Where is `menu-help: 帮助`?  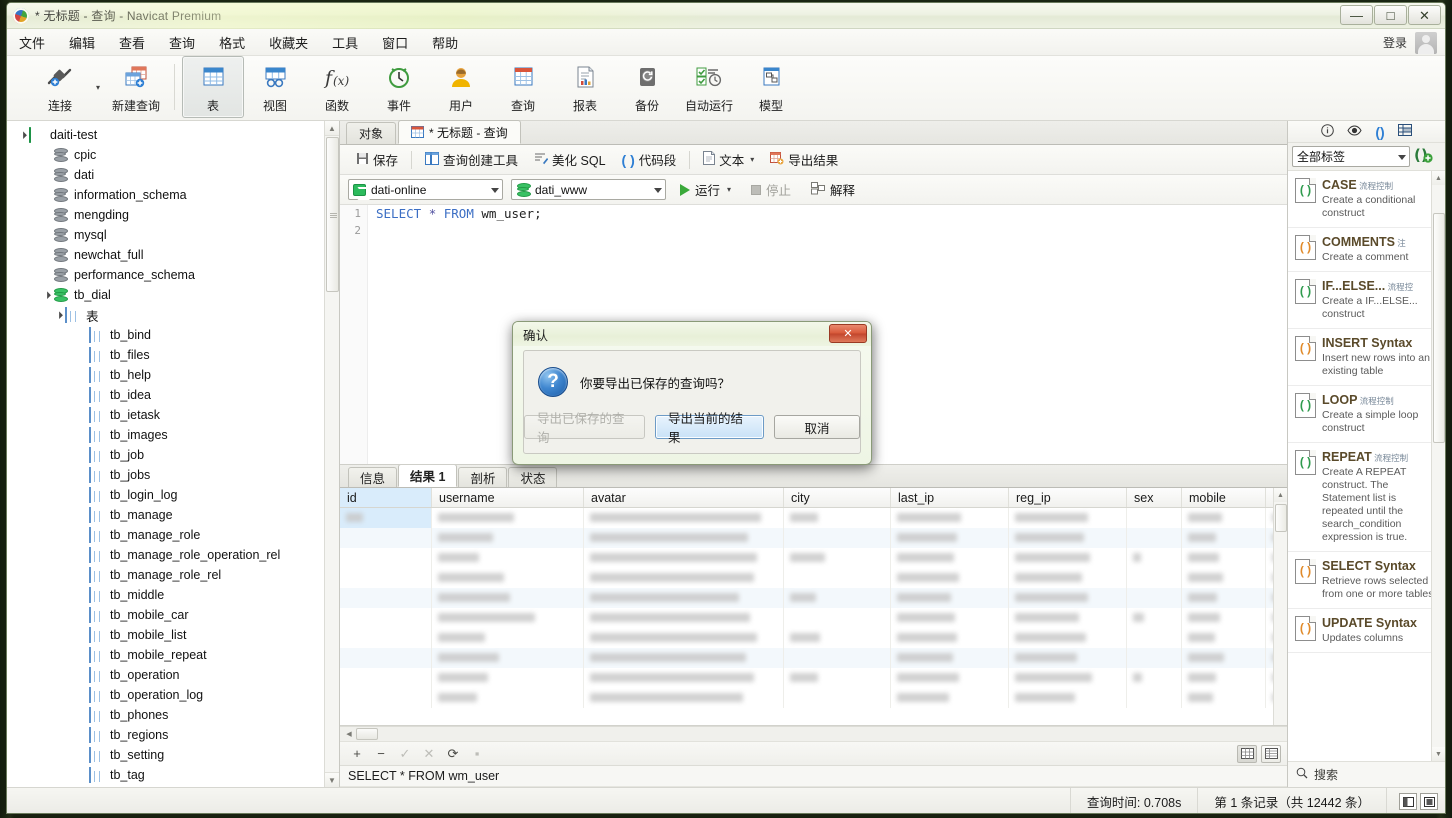
menu-help: 帮助 is located at coordinates (445, 42).